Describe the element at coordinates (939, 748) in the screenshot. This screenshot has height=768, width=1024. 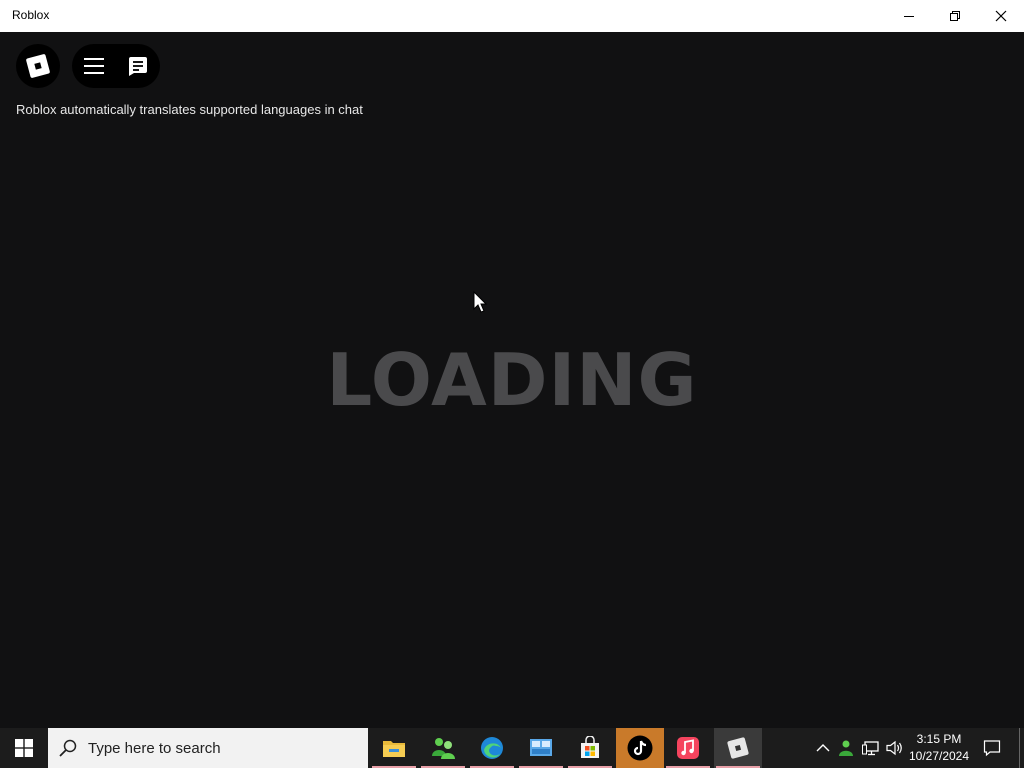
I see `taskbar-clock: 3:15 PM 10/27/2024` at that location.